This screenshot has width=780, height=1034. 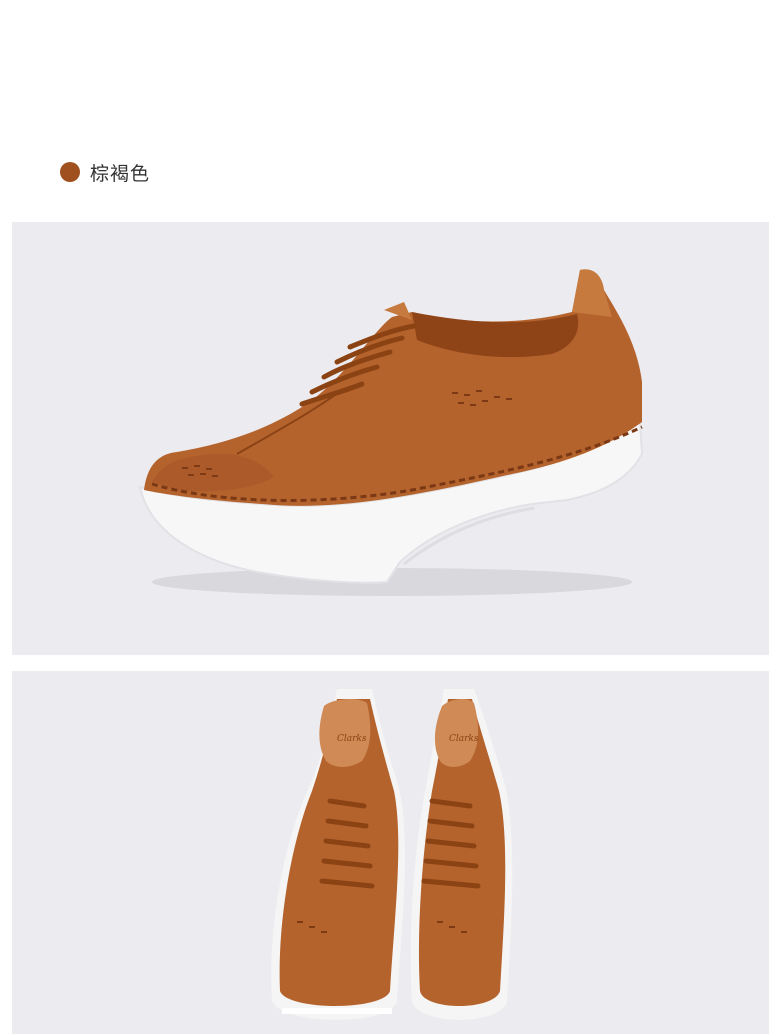 I want to click on insole-logo-left: Clarks, so click(x=352, y=739).